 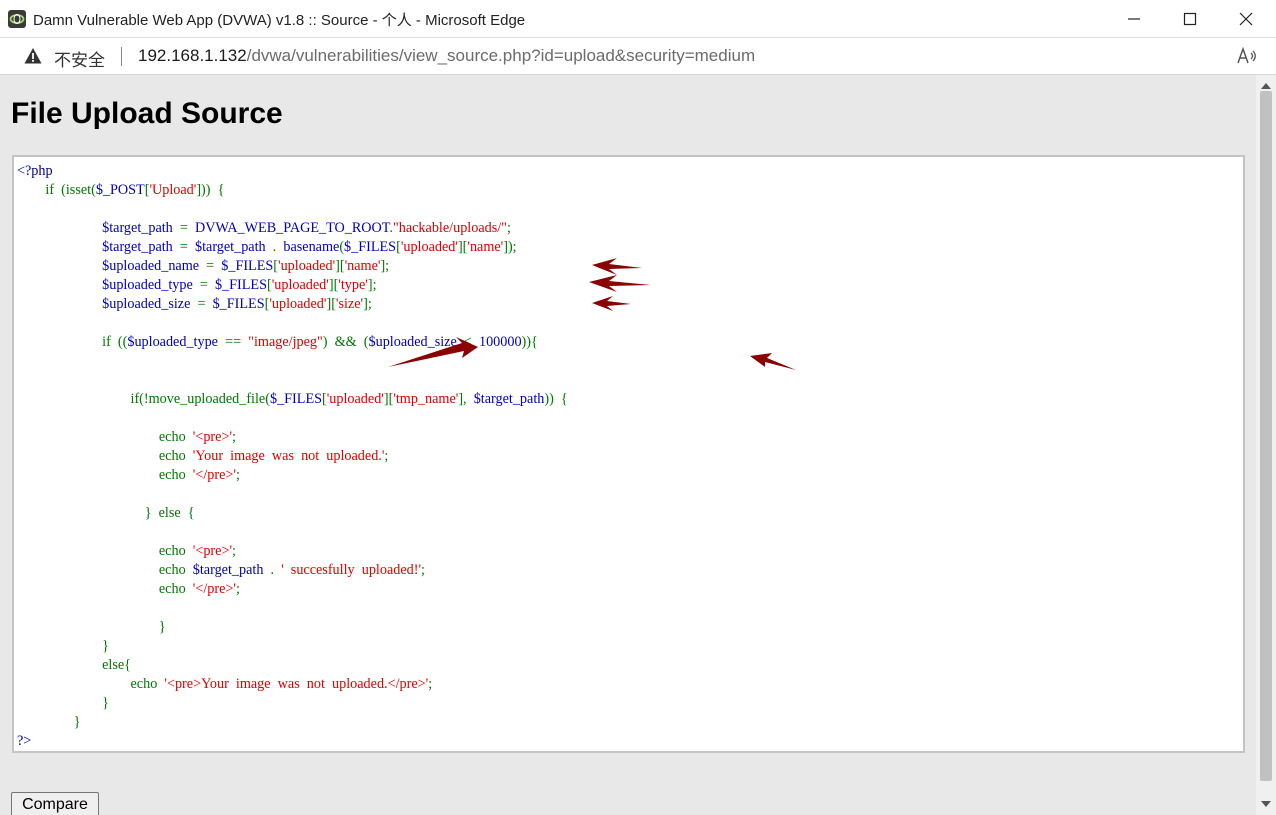 What do you see at coordinates (17, 19) in the screenshot?
I see `dvwa-app-icon` at bounding box center [17, 19].